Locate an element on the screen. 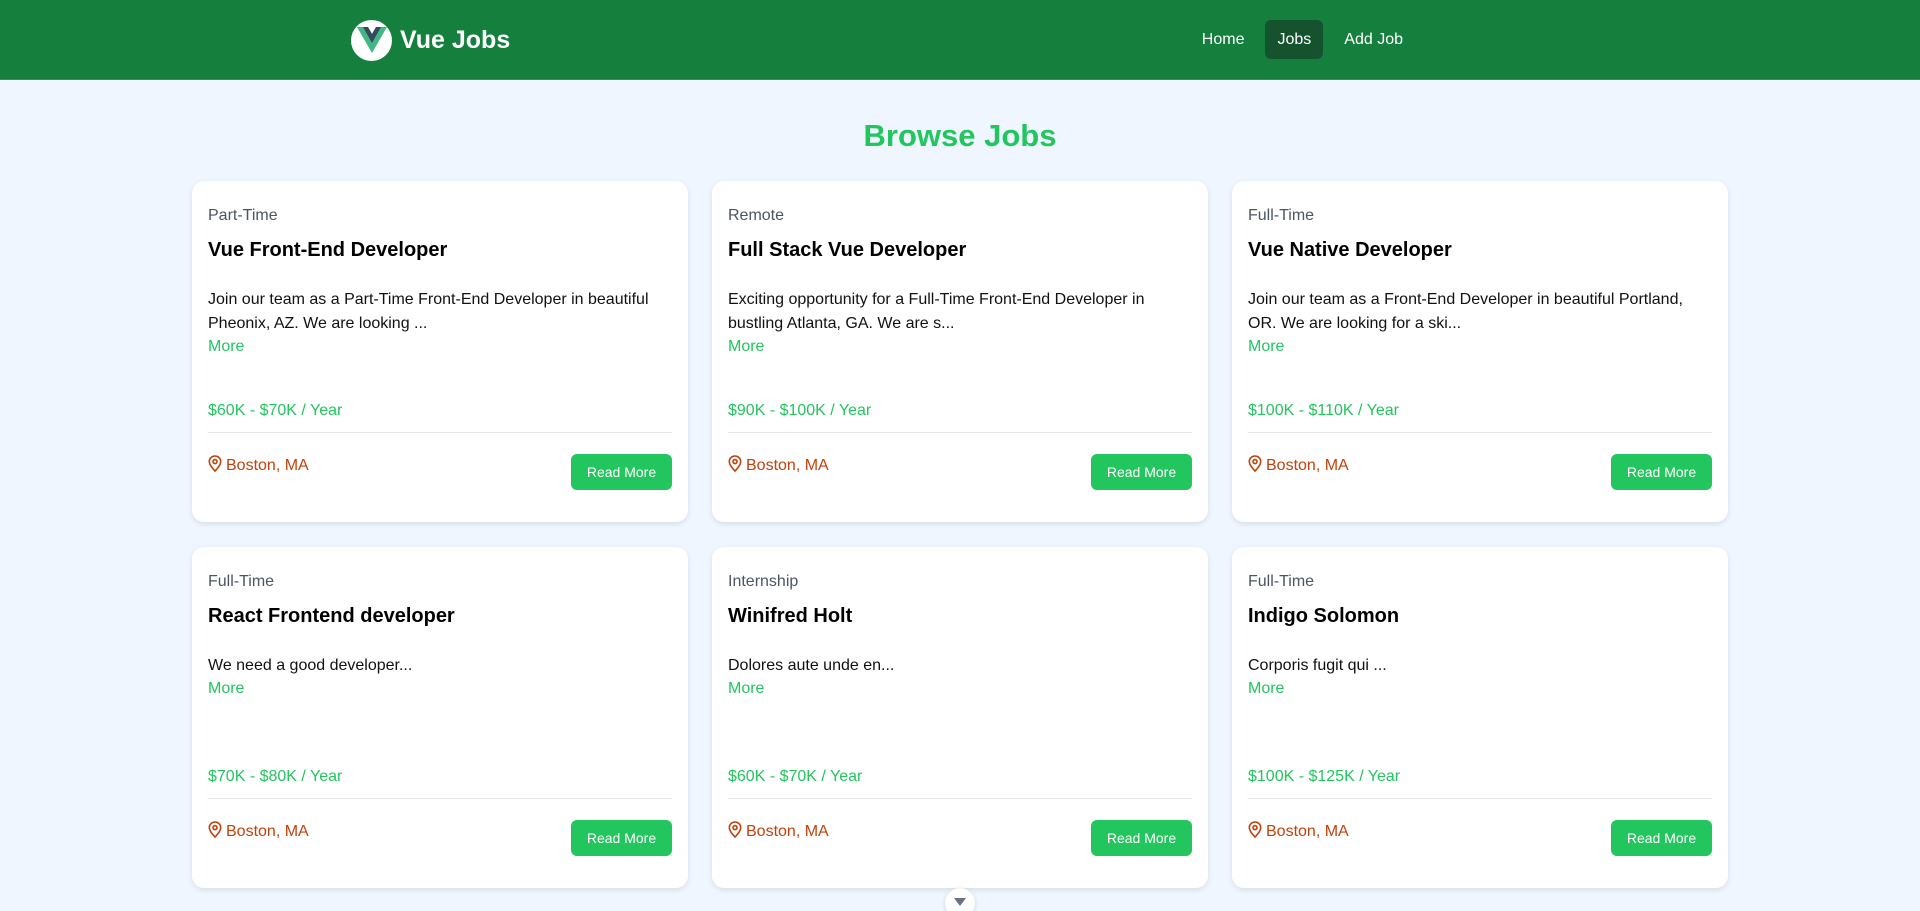 This screenshot has height=911, width=1920. navbar: Vue Jobs Home Jobs Add Job is located at coordinates (960, 40).